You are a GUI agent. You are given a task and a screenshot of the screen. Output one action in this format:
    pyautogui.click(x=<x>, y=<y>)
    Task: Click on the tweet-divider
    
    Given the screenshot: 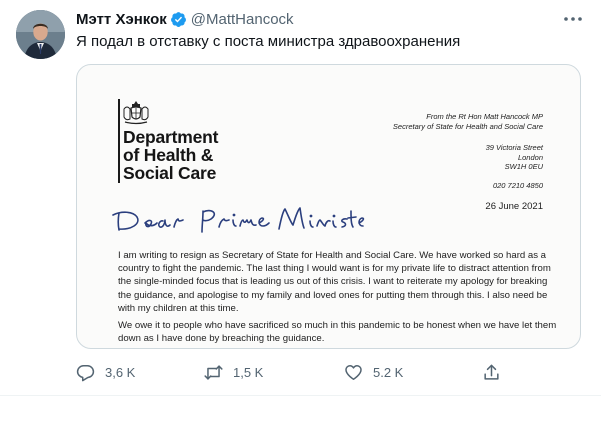 What is the action you would take?
    pyautogui.click(x=300, y=395)
    